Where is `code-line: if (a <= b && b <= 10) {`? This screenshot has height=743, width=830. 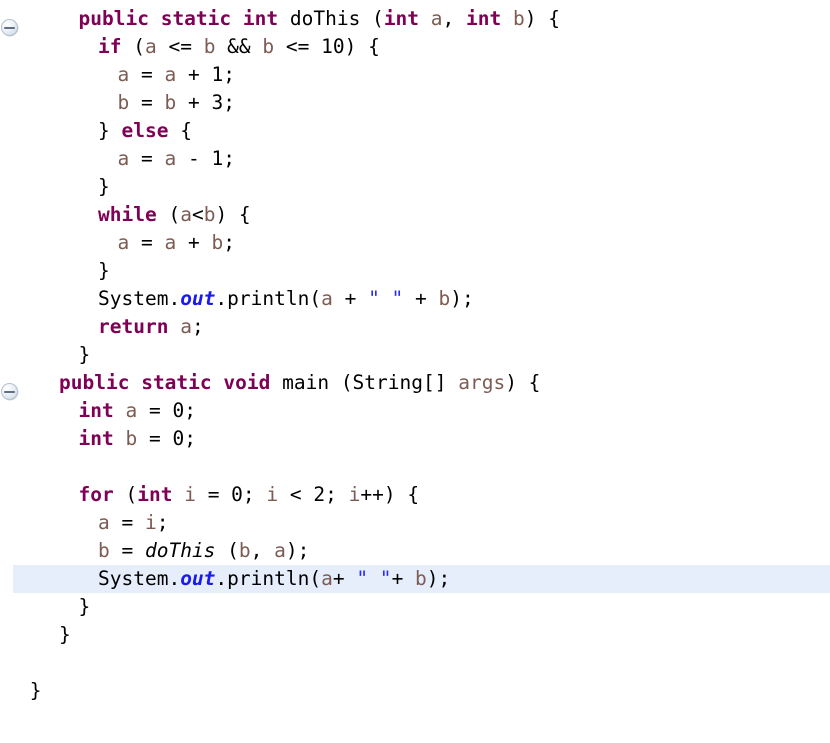 code-line: if (a <= b && b <= 10) { is located at coordinates (415, 47).